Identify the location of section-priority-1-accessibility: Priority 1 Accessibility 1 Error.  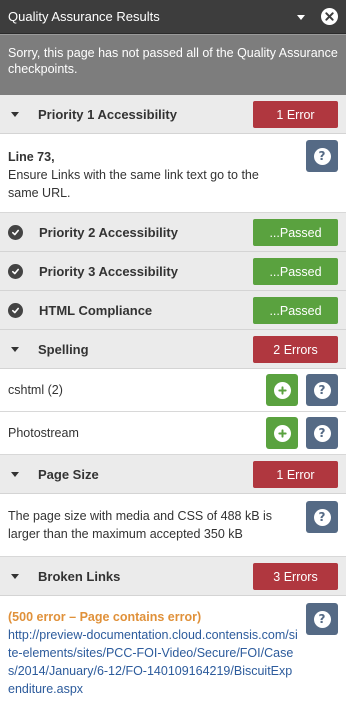
(173, 114).